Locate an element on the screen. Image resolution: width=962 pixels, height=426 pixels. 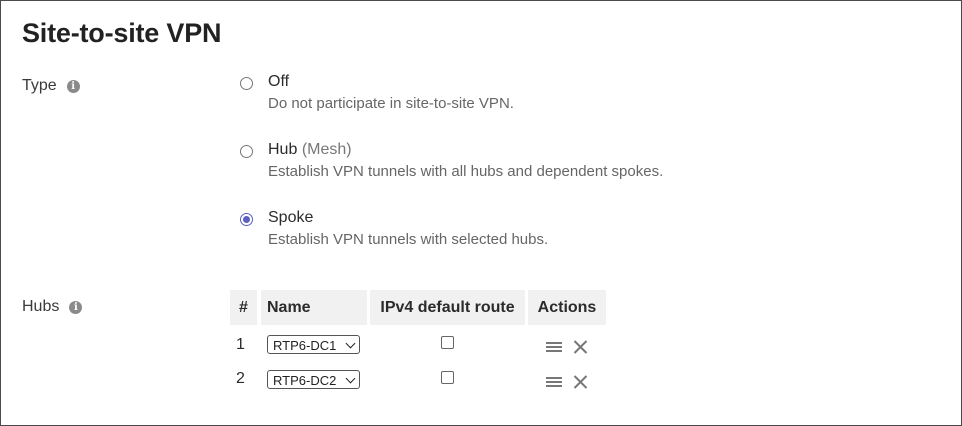
column-header-actions: Actions is located at coordinates (567, 307).